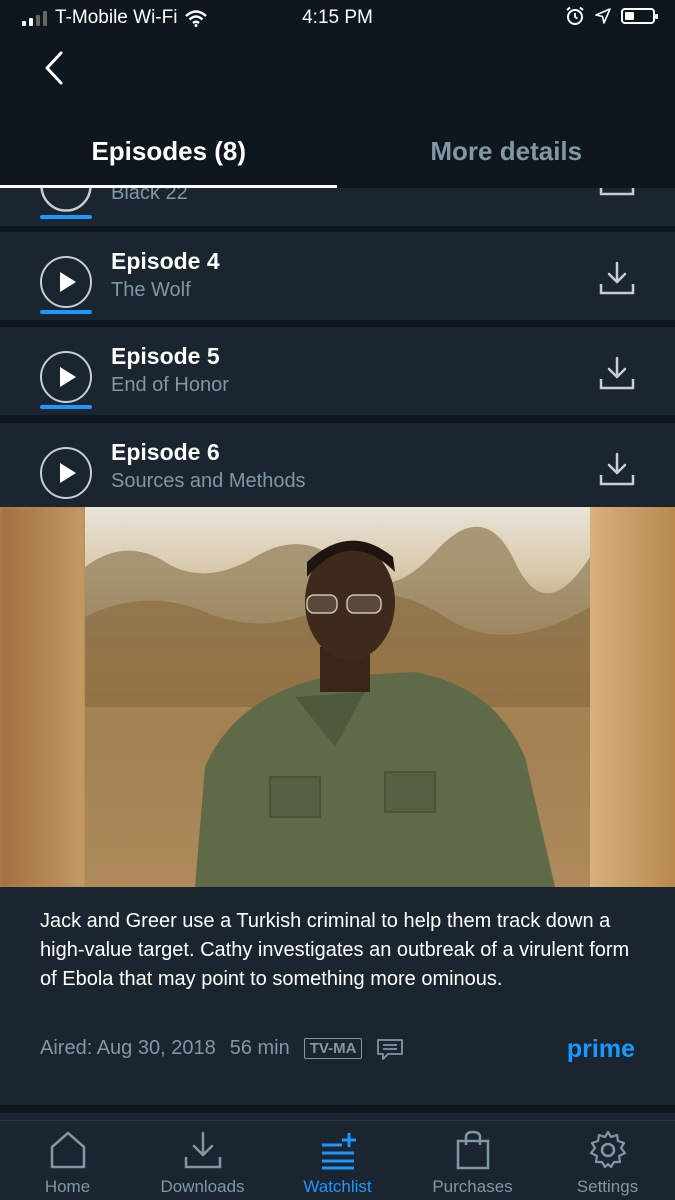 The height and width of the screenshot is (1200, 675). I want to click on nav-downloads-label: Downloads, so click(202, 1186).